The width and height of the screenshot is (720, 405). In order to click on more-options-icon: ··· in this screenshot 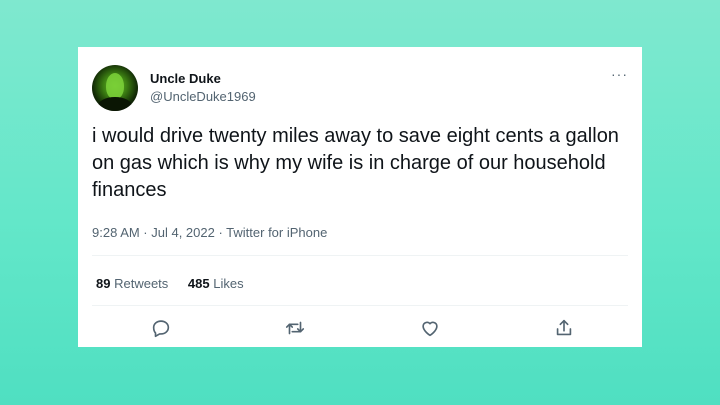, I will do `click(619, 74)`.